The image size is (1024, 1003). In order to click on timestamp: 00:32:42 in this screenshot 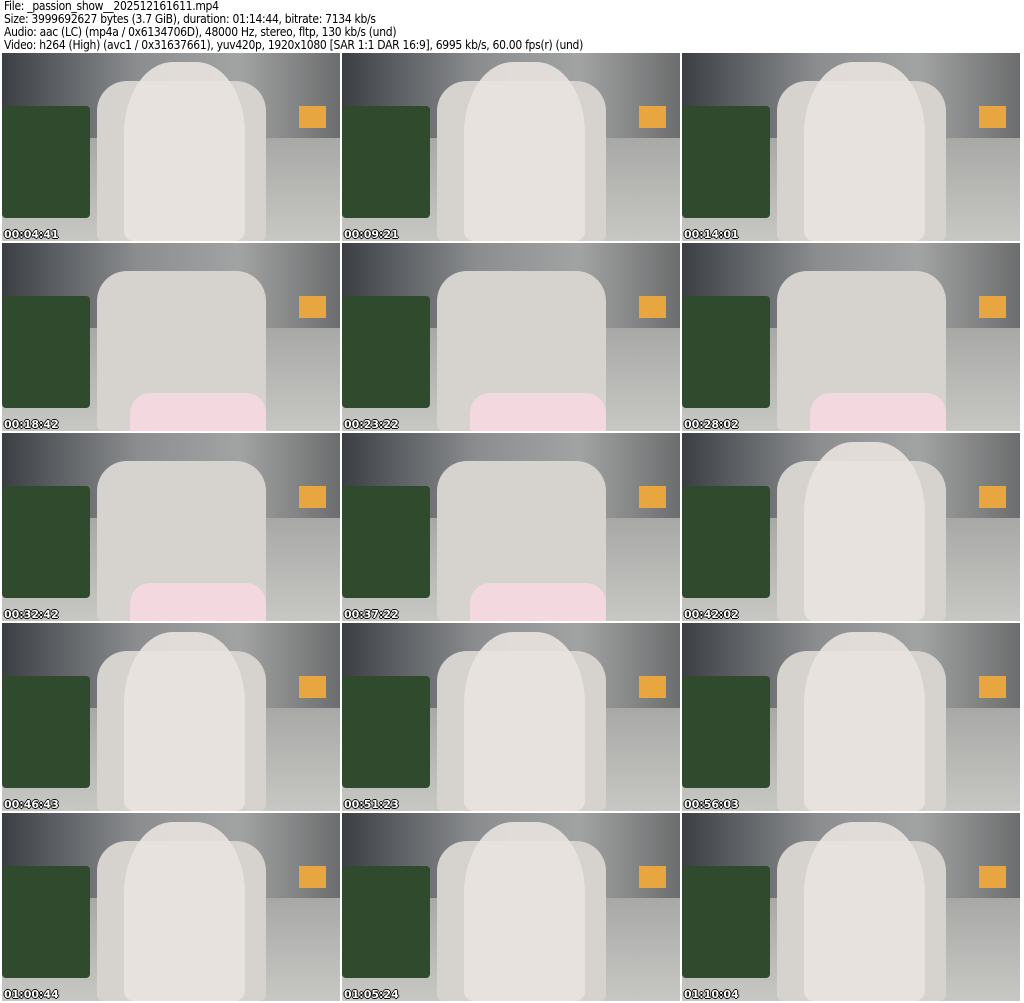, I will do `click(31, 614)`.